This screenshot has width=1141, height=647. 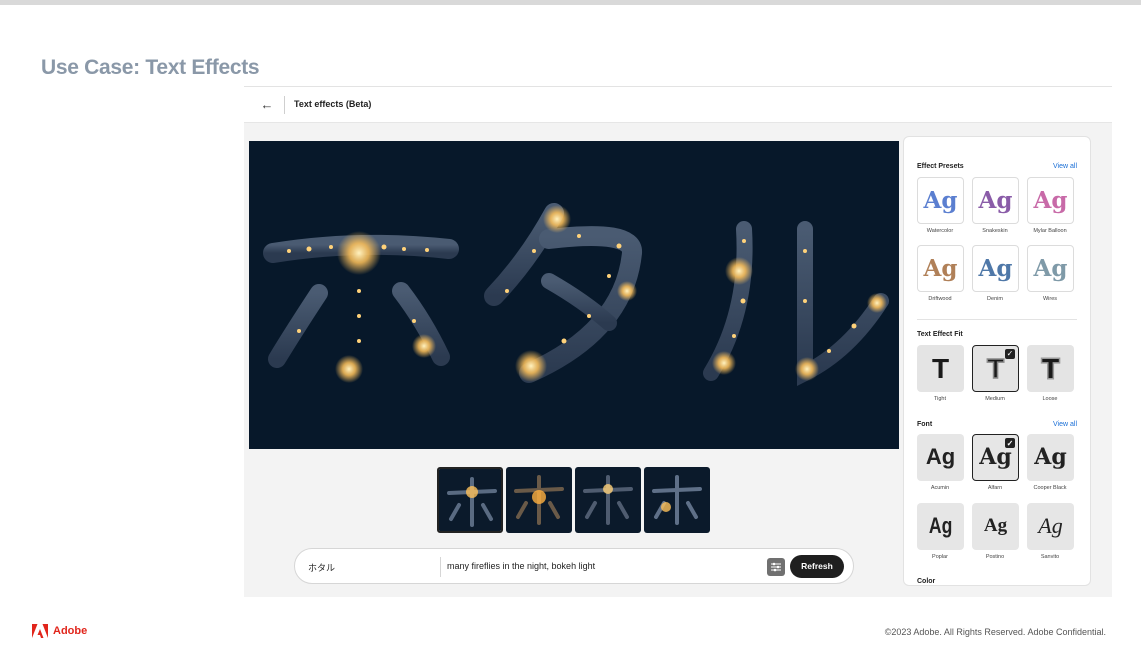 I want to click on refresh-button: Refresh, so click(x=817, y=566).